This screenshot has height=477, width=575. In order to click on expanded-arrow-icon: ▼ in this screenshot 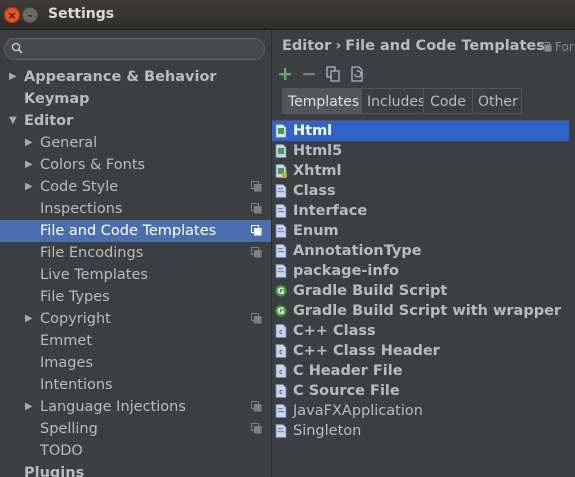, I will do `click(13, 121)`.